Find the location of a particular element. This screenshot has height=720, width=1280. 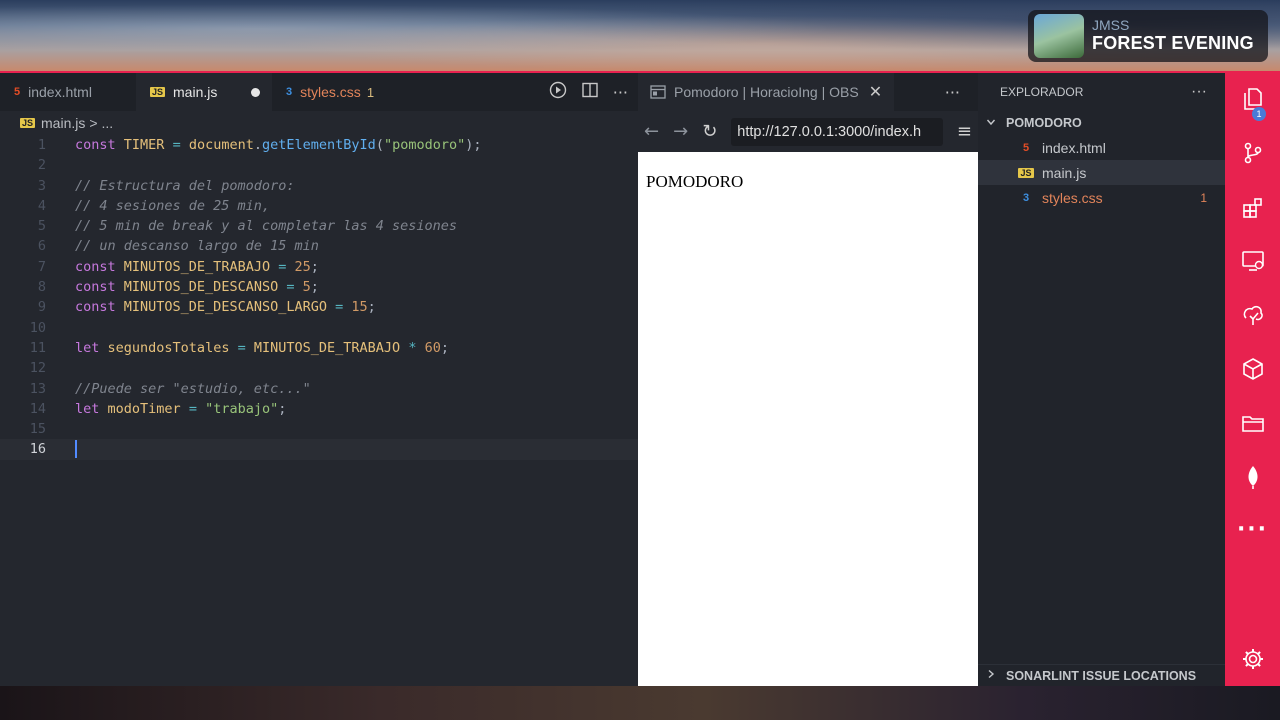

text-cursor is located at coordinates (76, 449).